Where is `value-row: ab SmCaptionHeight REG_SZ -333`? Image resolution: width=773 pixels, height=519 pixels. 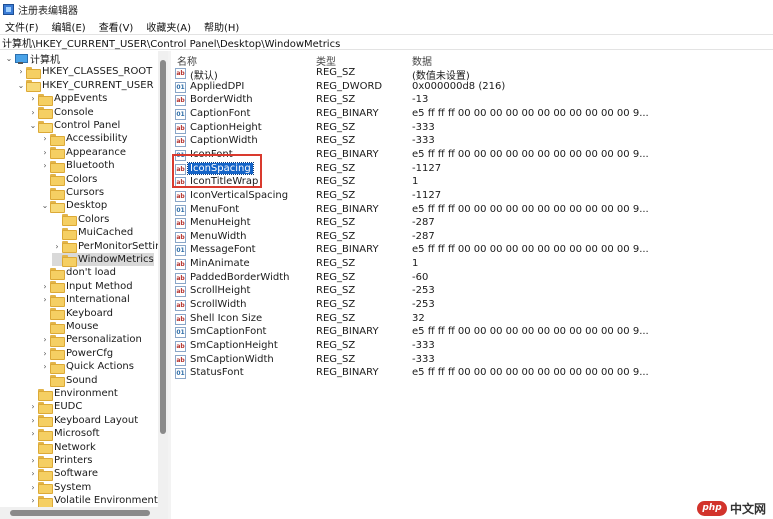 value-row: ab SmCaptionHeight REG_SZ -333 is located at coordinates (472, 346).